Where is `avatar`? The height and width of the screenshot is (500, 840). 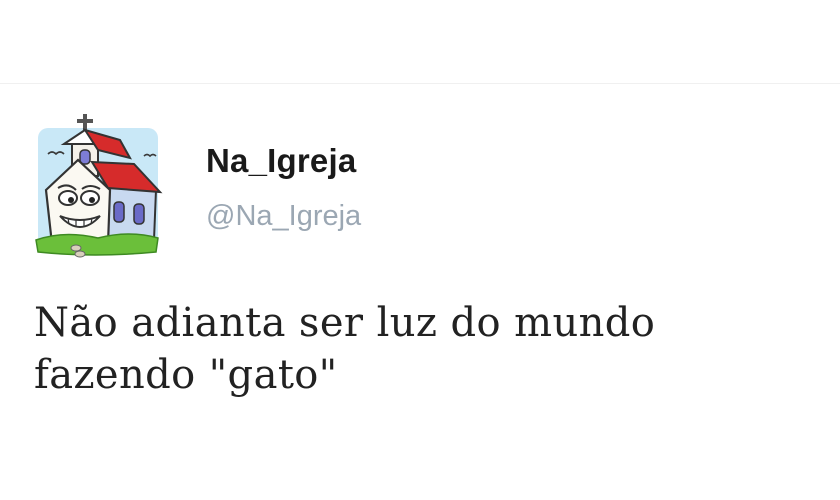 avatar is located at coordinates (99, 186).